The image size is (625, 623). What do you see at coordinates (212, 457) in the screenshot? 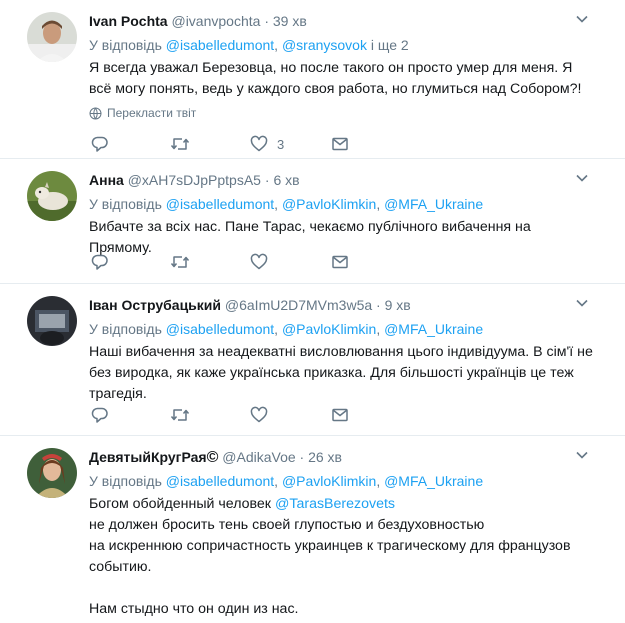
I see `copyright-badge: ©` at bounding box center [212, 457].